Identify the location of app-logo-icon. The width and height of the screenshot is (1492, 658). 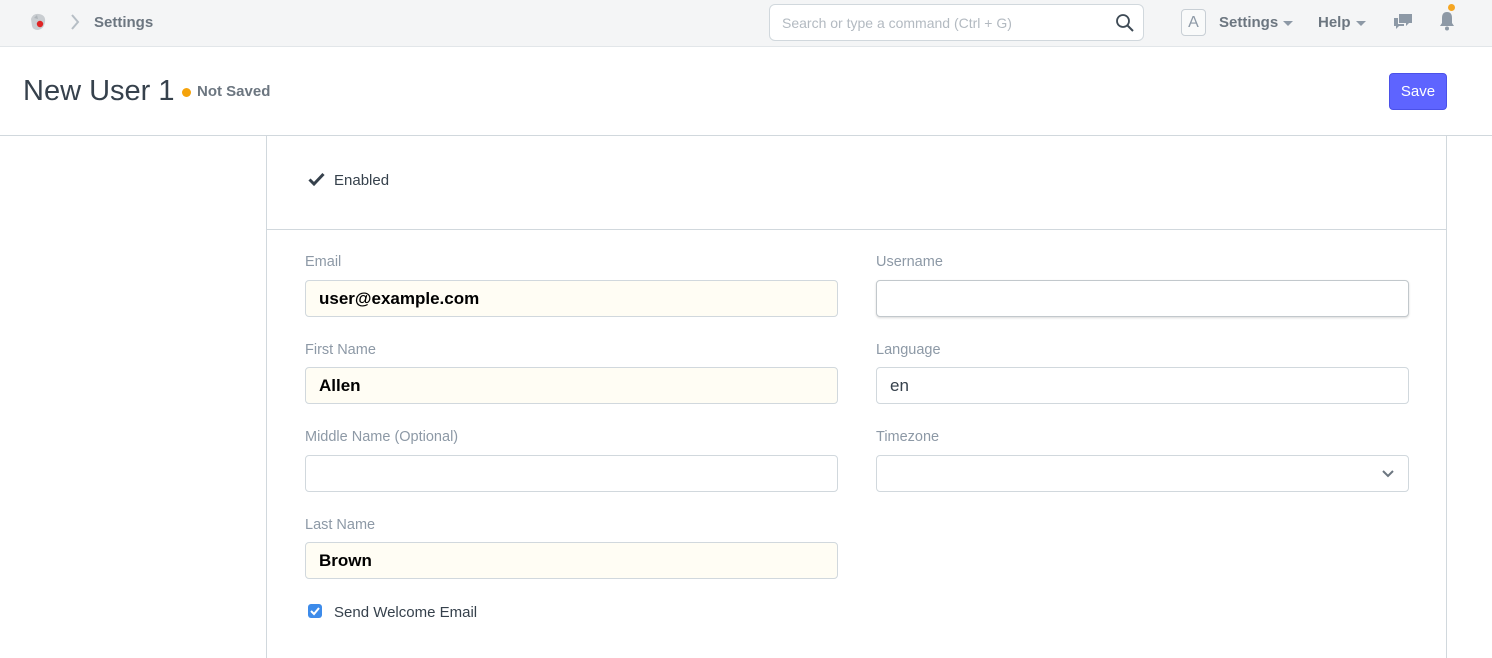
(38, 22).